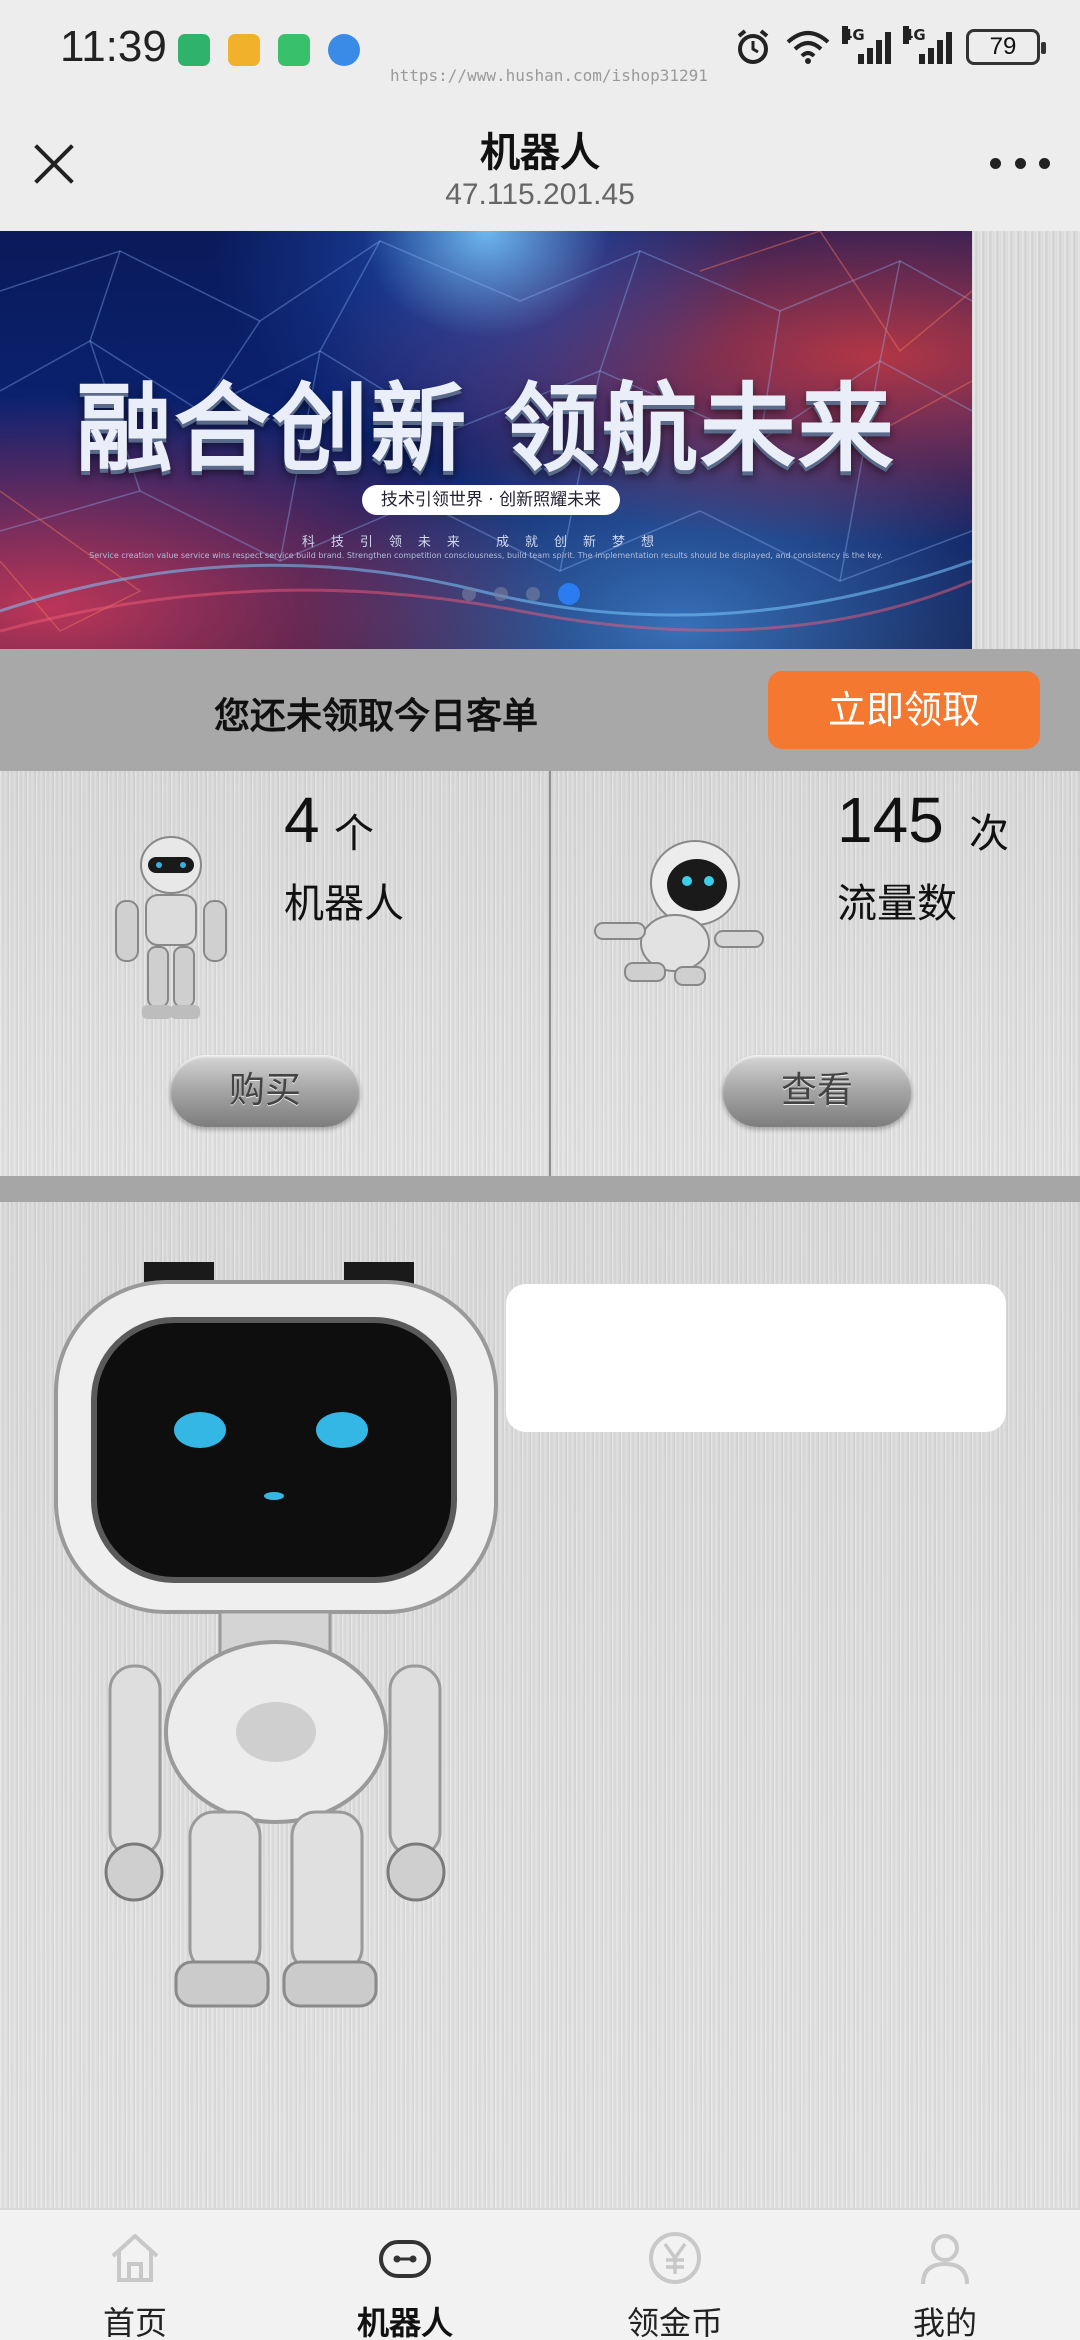 This screenshot has height=2340, width=1080. I want to click on banner-tagline: 技术引领世界 · 创新照耀未来, so click(491, 500).